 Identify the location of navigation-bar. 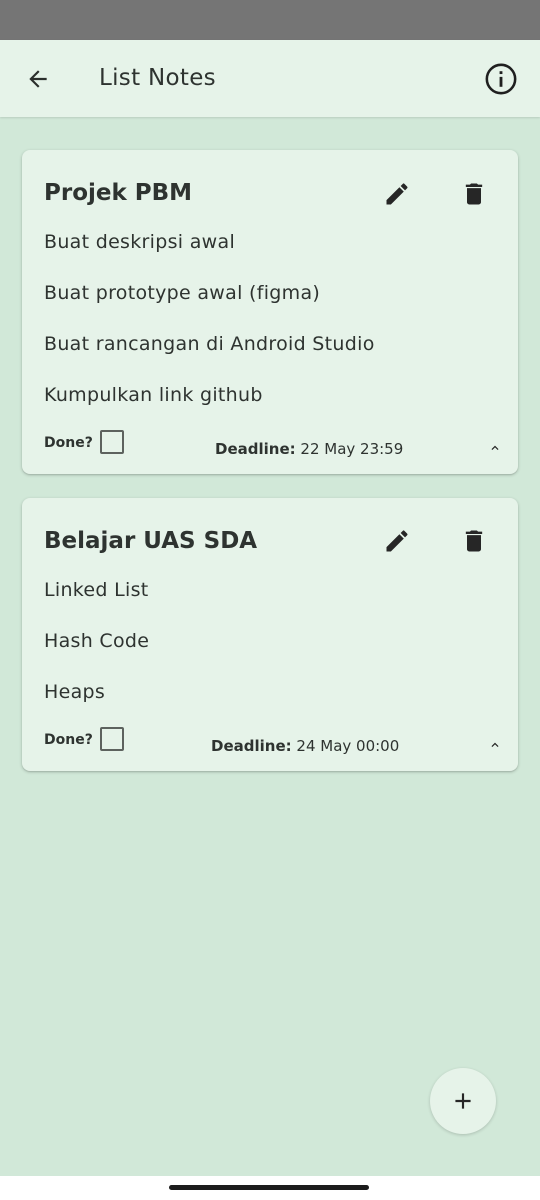
(270, 1188).